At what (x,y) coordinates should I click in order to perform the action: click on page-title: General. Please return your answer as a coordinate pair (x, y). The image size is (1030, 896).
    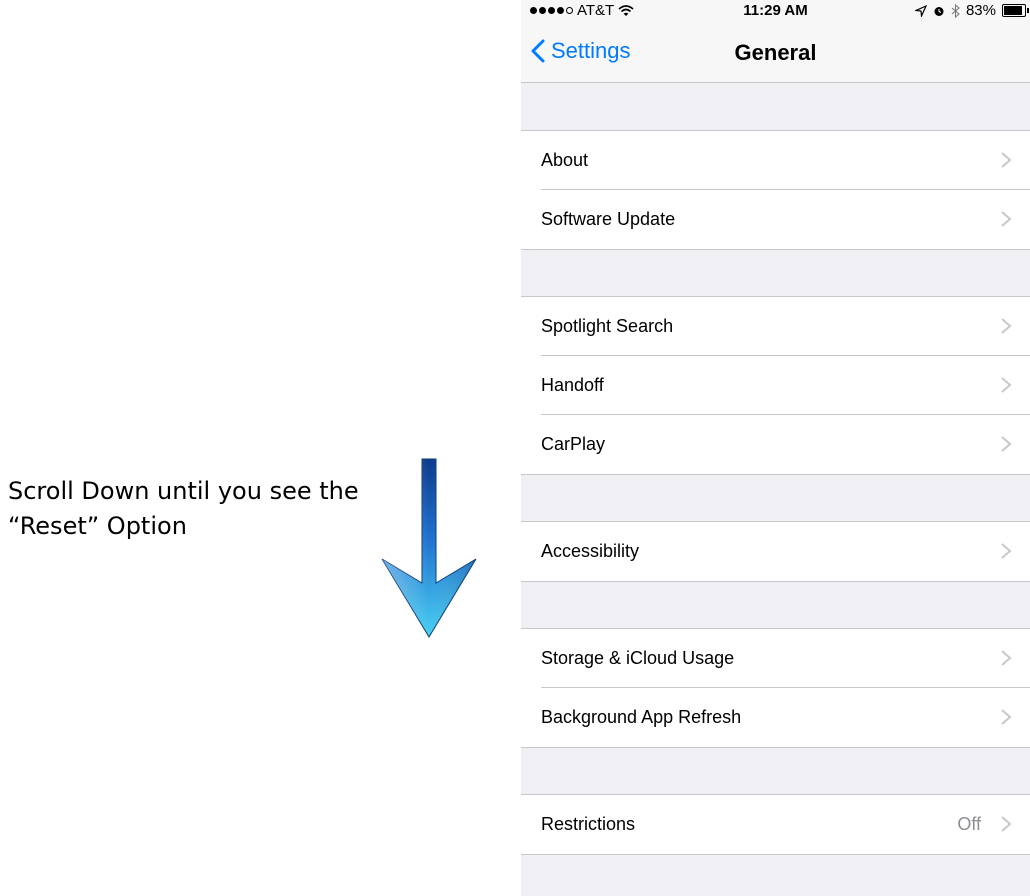
    Looking at the image, I should click on (775, 52).